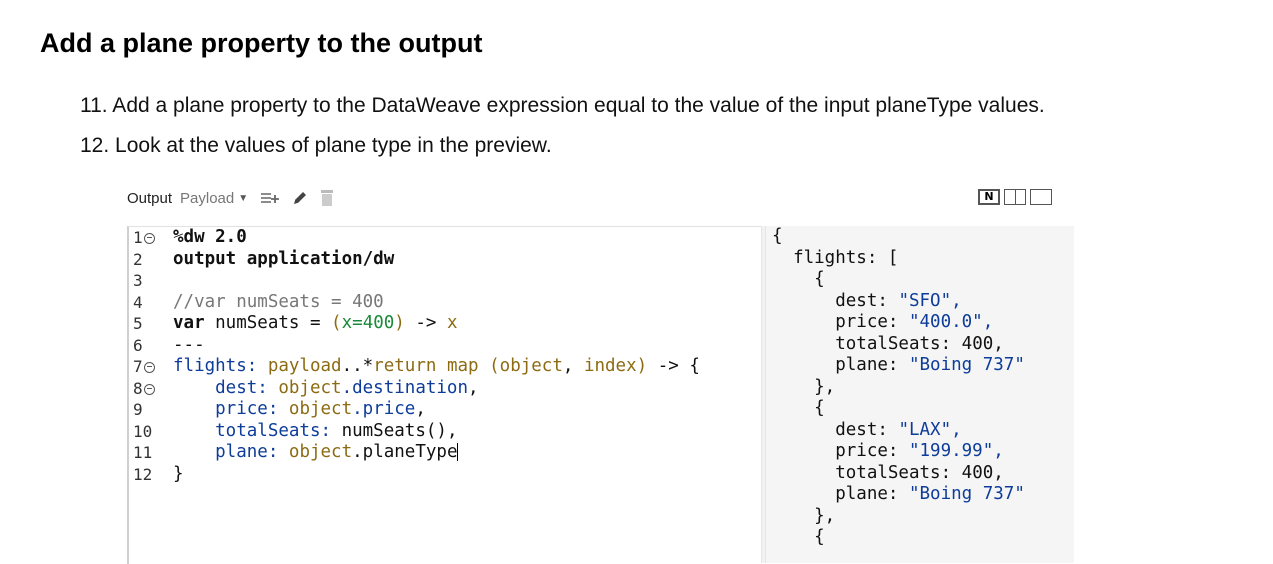 This screenshot has height=564, width=1273. I want to click on caret-down-icon: ▼, so click(243, 198).